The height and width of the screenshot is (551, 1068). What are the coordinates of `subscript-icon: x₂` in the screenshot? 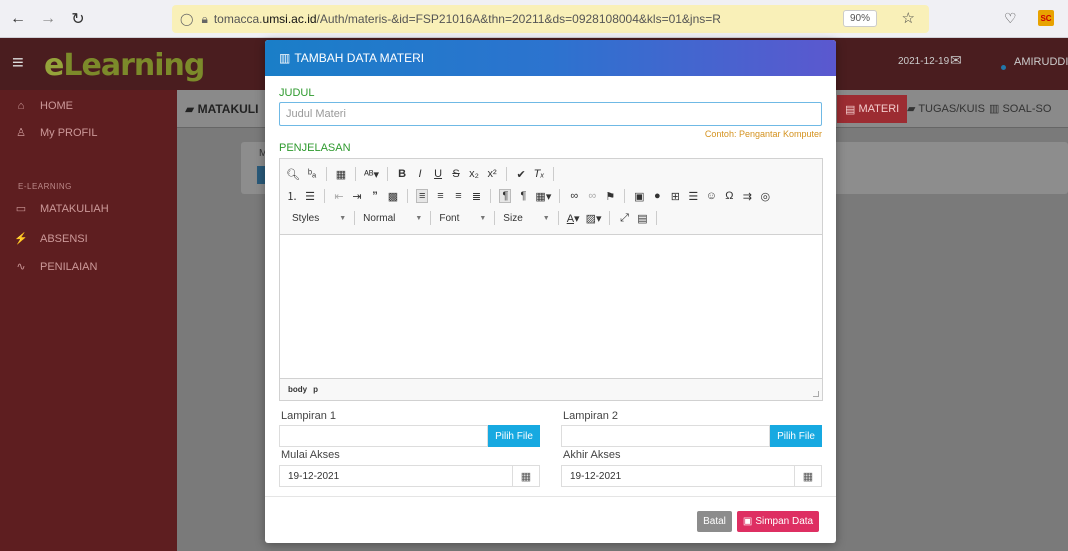 It's located at (474, 174).